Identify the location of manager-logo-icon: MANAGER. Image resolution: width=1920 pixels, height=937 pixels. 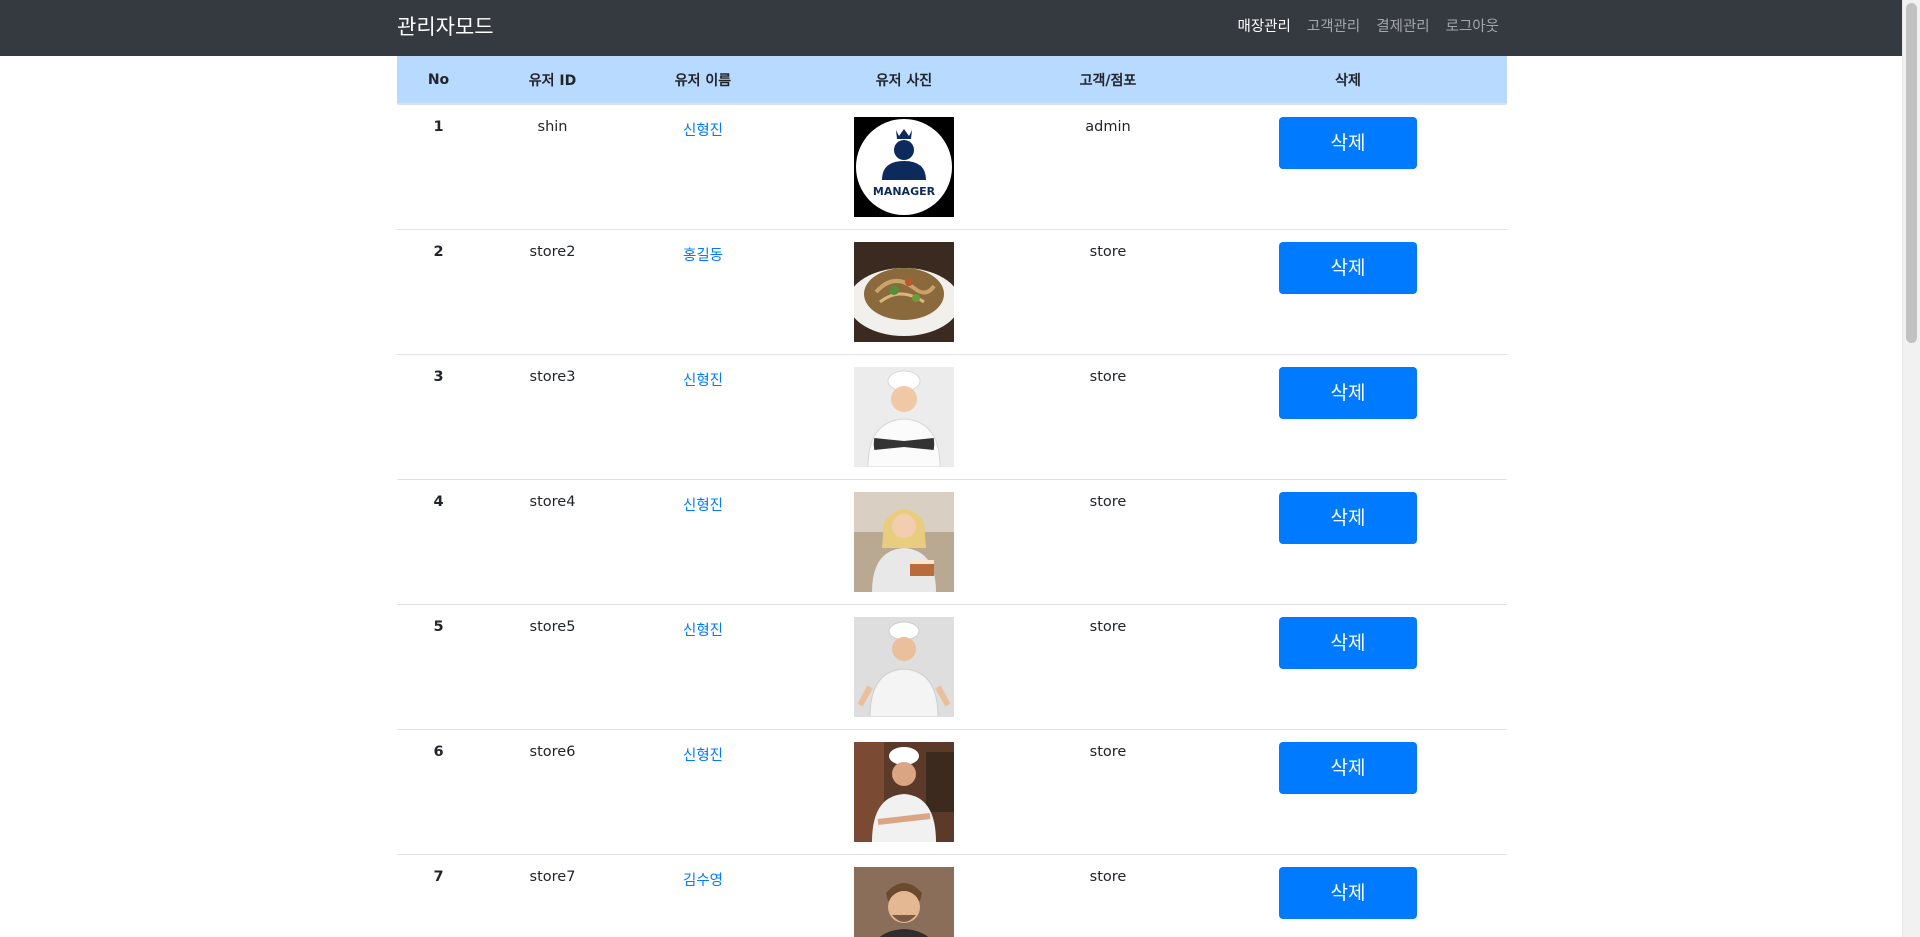
(904, 167).